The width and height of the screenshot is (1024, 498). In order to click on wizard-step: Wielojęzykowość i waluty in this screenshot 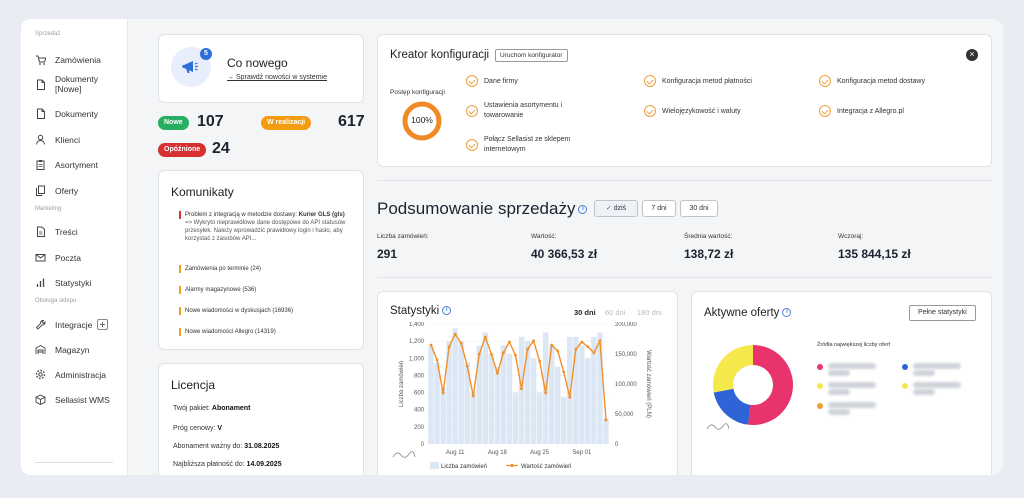, I will do `click(701, 112)`.